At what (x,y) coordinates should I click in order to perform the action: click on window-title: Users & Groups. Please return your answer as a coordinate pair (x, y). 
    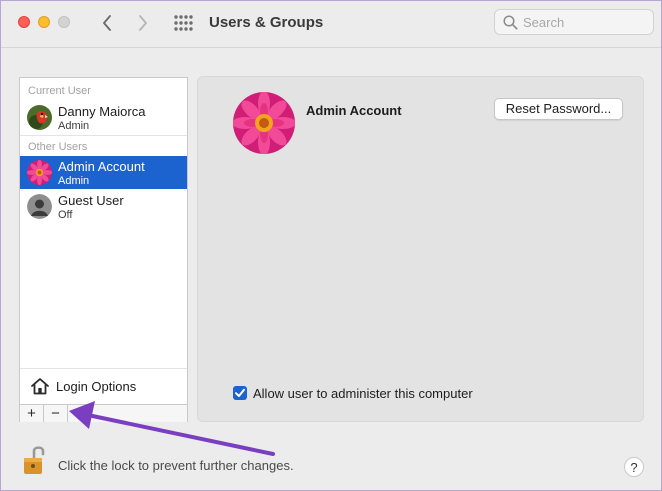
    Looking at the image, I should click on (266, 22).